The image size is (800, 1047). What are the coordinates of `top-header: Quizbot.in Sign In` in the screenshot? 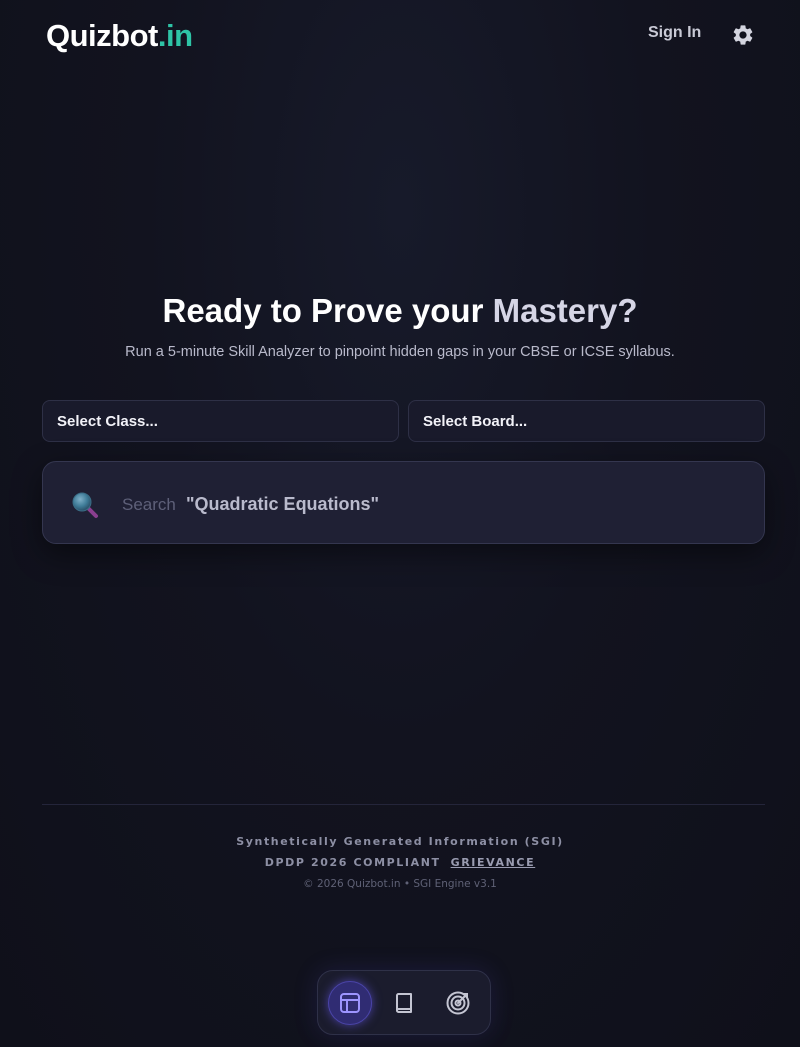 It's located at (400, 36).